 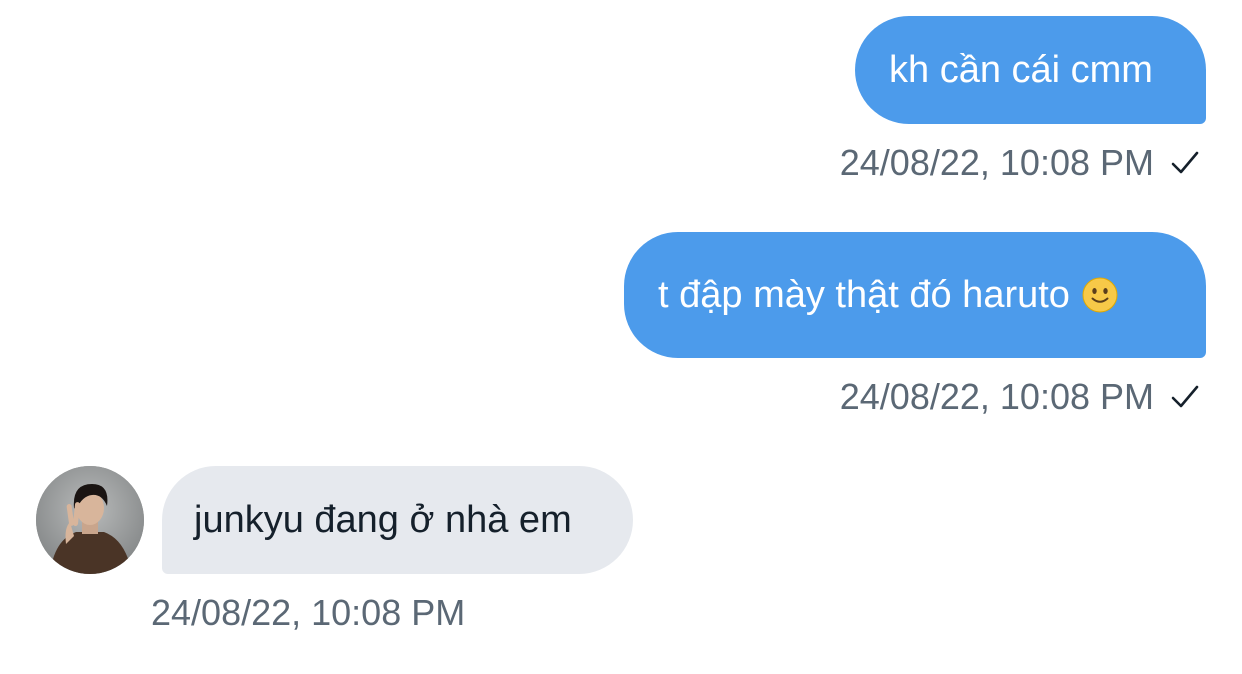 I want to click on outgoing-message-bubble: kh cần cái cmm, so click(x=1030, y=70).